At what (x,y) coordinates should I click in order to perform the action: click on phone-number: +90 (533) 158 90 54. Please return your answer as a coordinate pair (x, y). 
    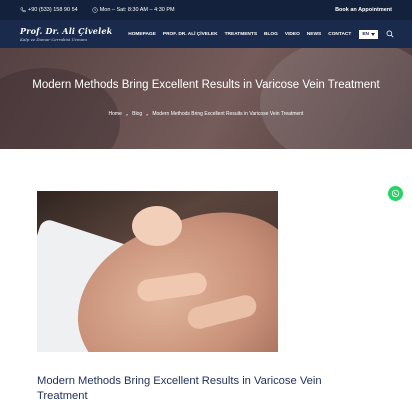
    Looking at the image, I should click on (53, 10).